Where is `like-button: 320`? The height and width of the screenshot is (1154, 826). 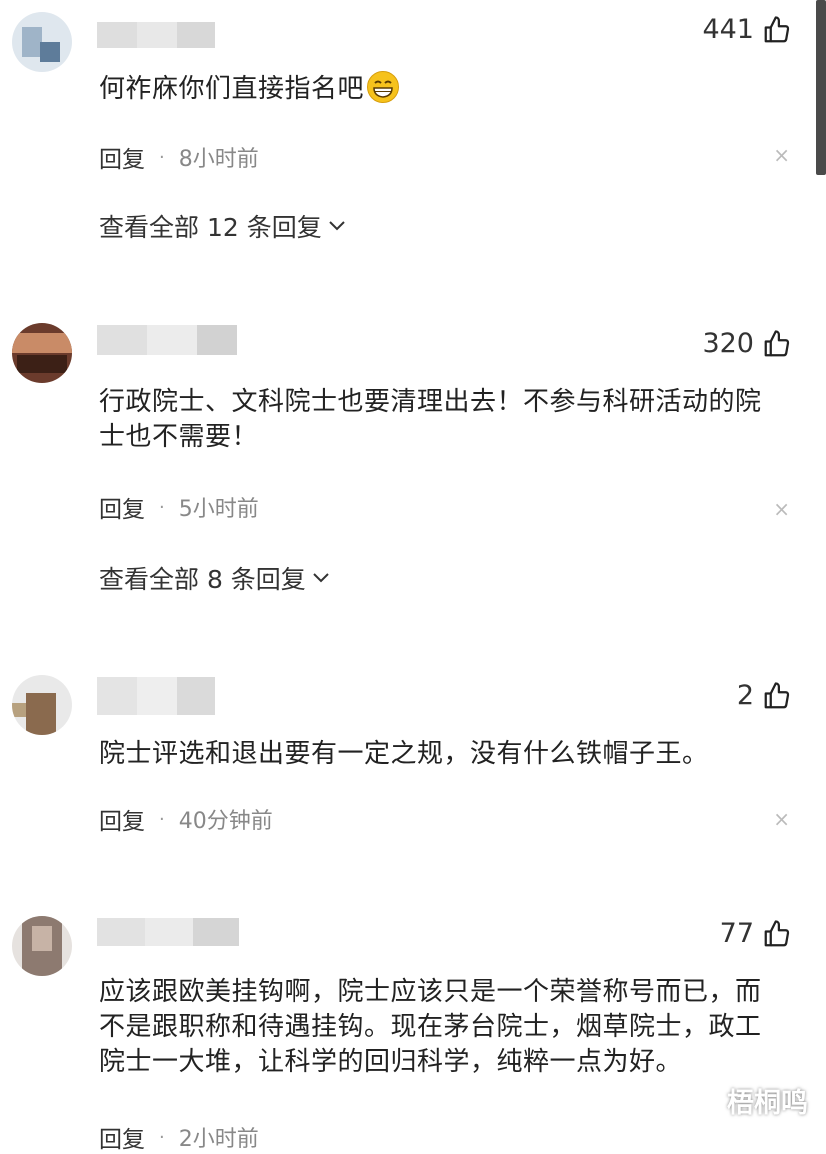 like-button: 320 is located at coordinates (747, 343).